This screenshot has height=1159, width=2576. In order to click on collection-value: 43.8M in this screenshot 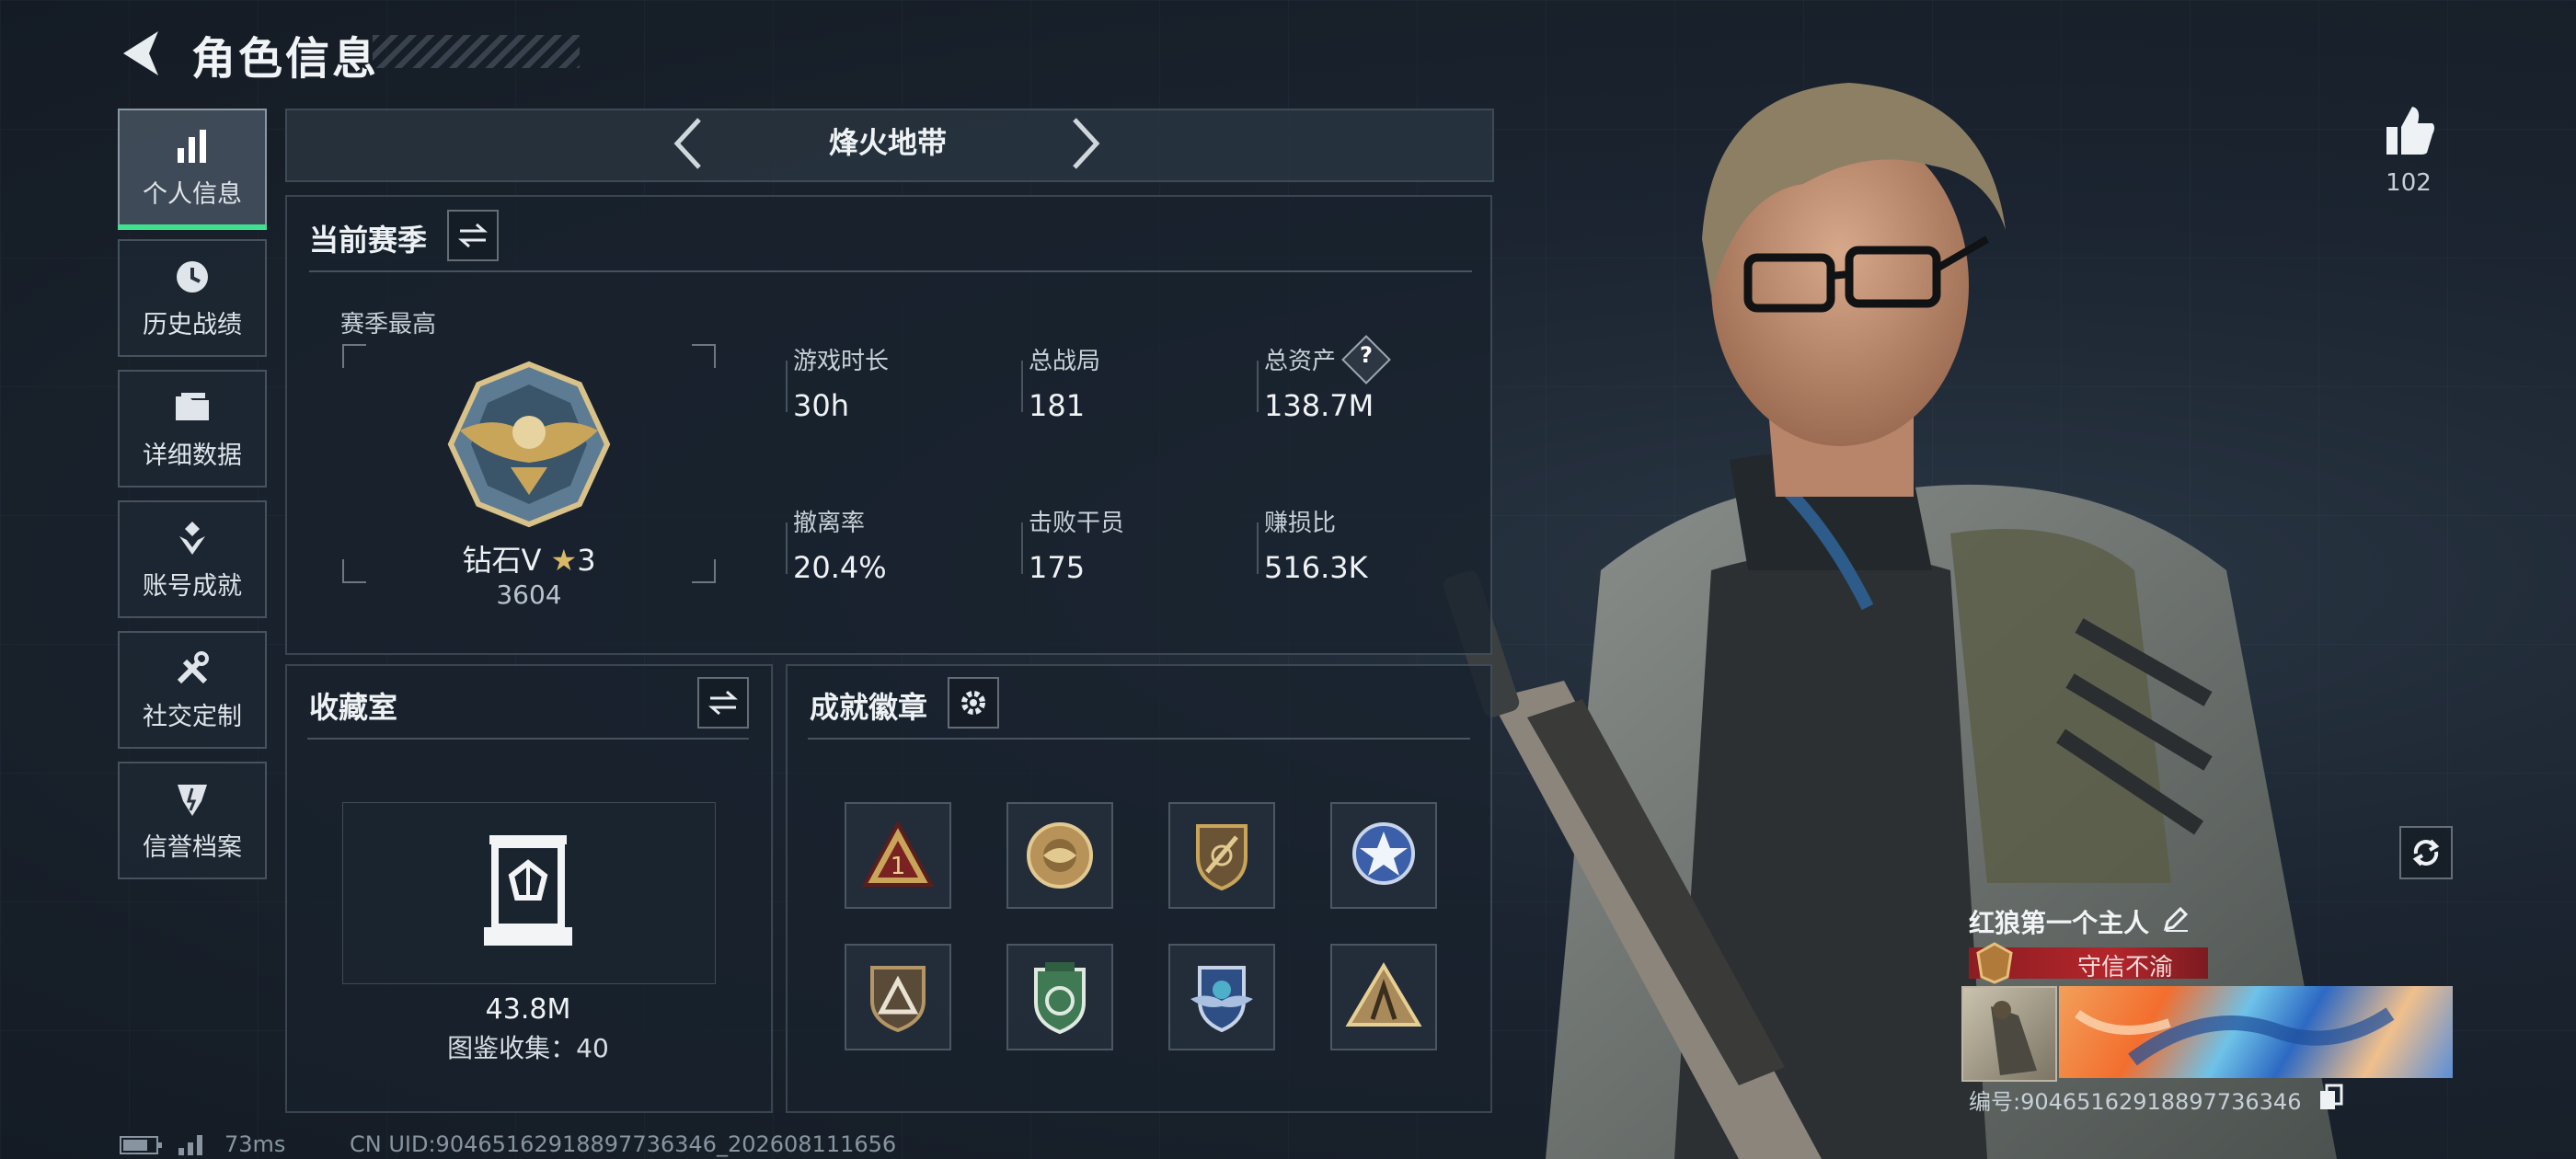, I will do `click(528, 1009)`.